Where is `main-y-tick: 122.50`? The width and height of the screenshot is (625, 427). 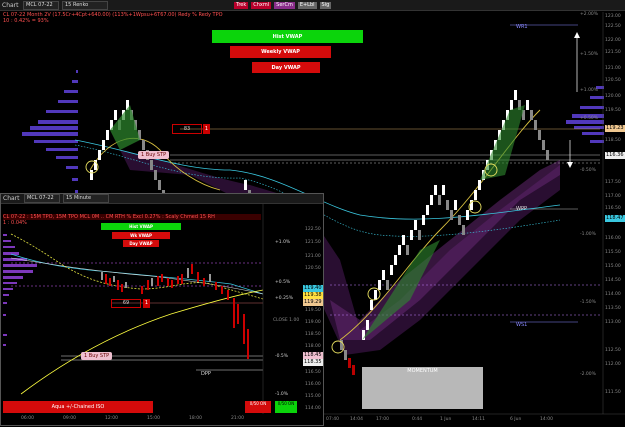
main-y-tick: 122.50 is located at coordinates (613, 26).